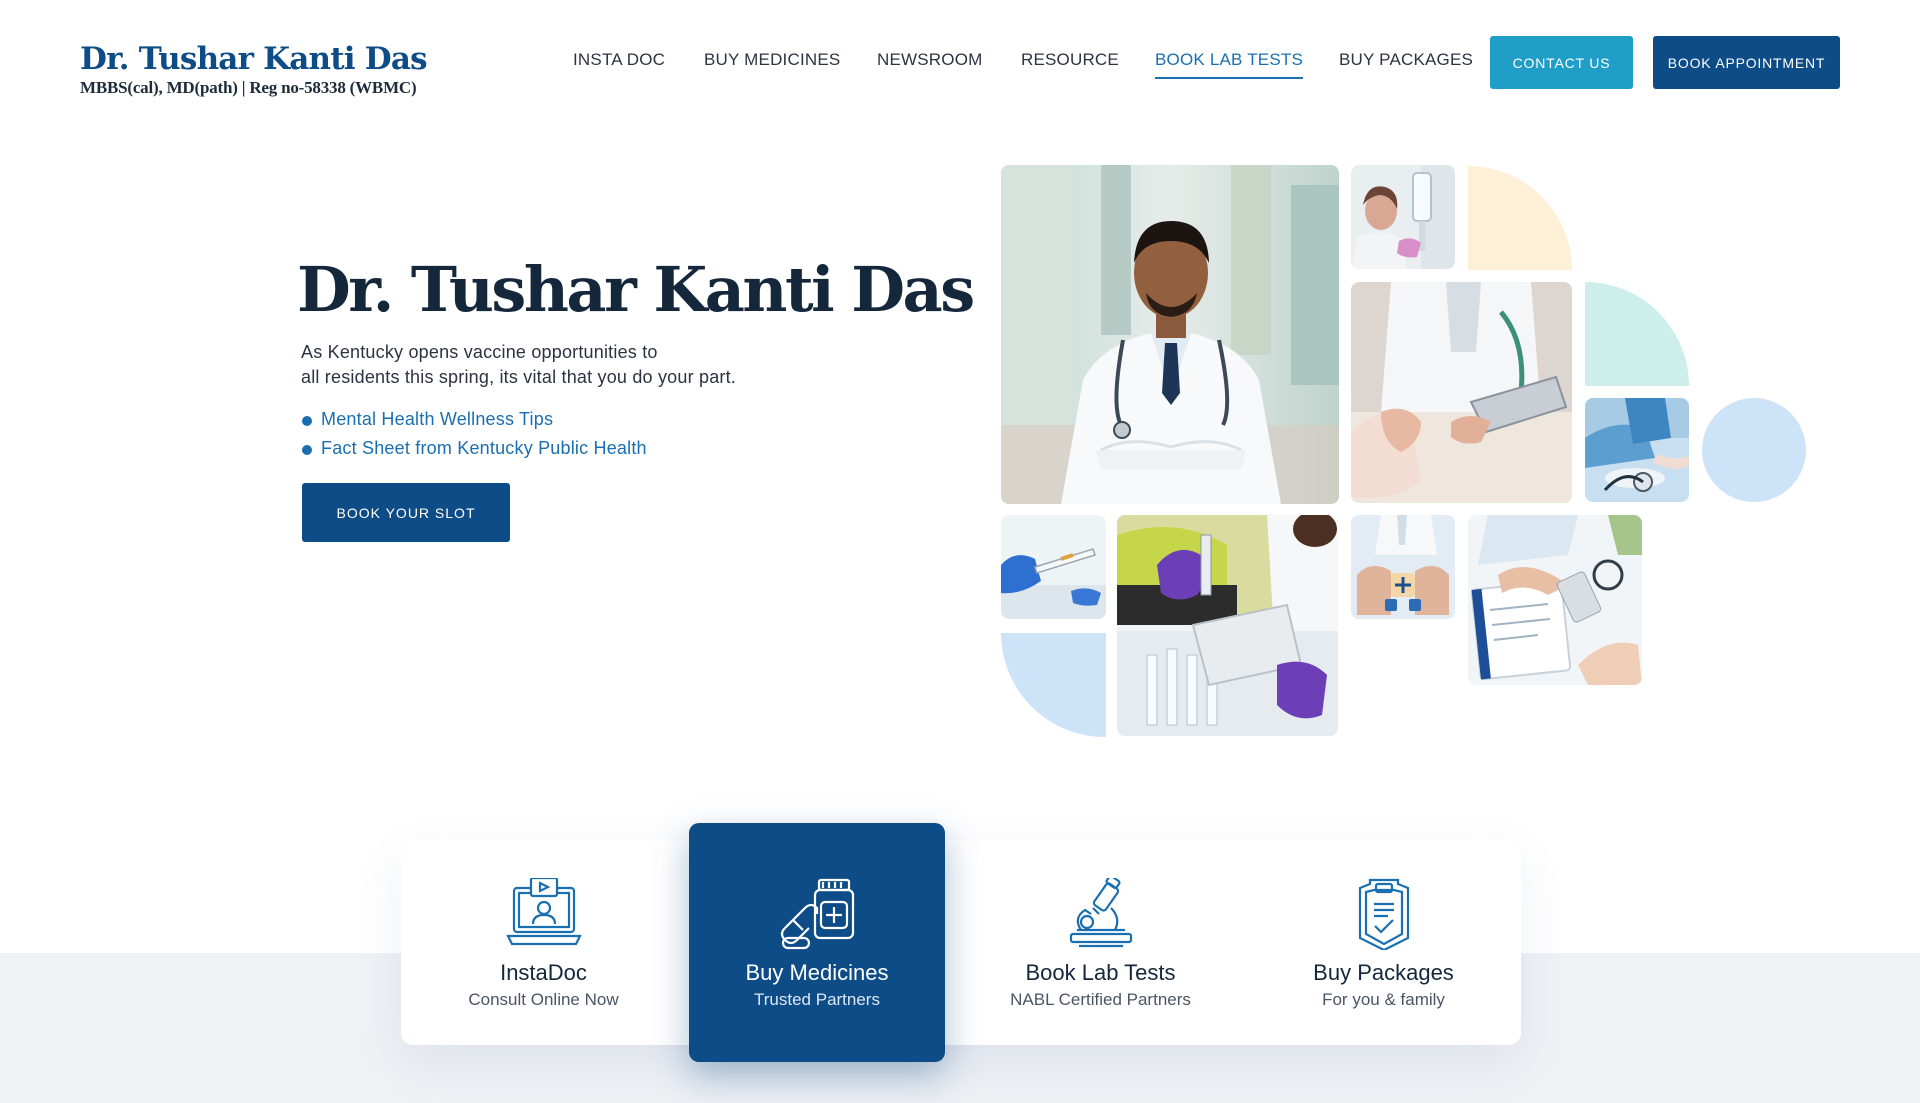 This screenshot has width=1920, height=1103. I want to click on mint-quarter-circle, so click(1637, 334).